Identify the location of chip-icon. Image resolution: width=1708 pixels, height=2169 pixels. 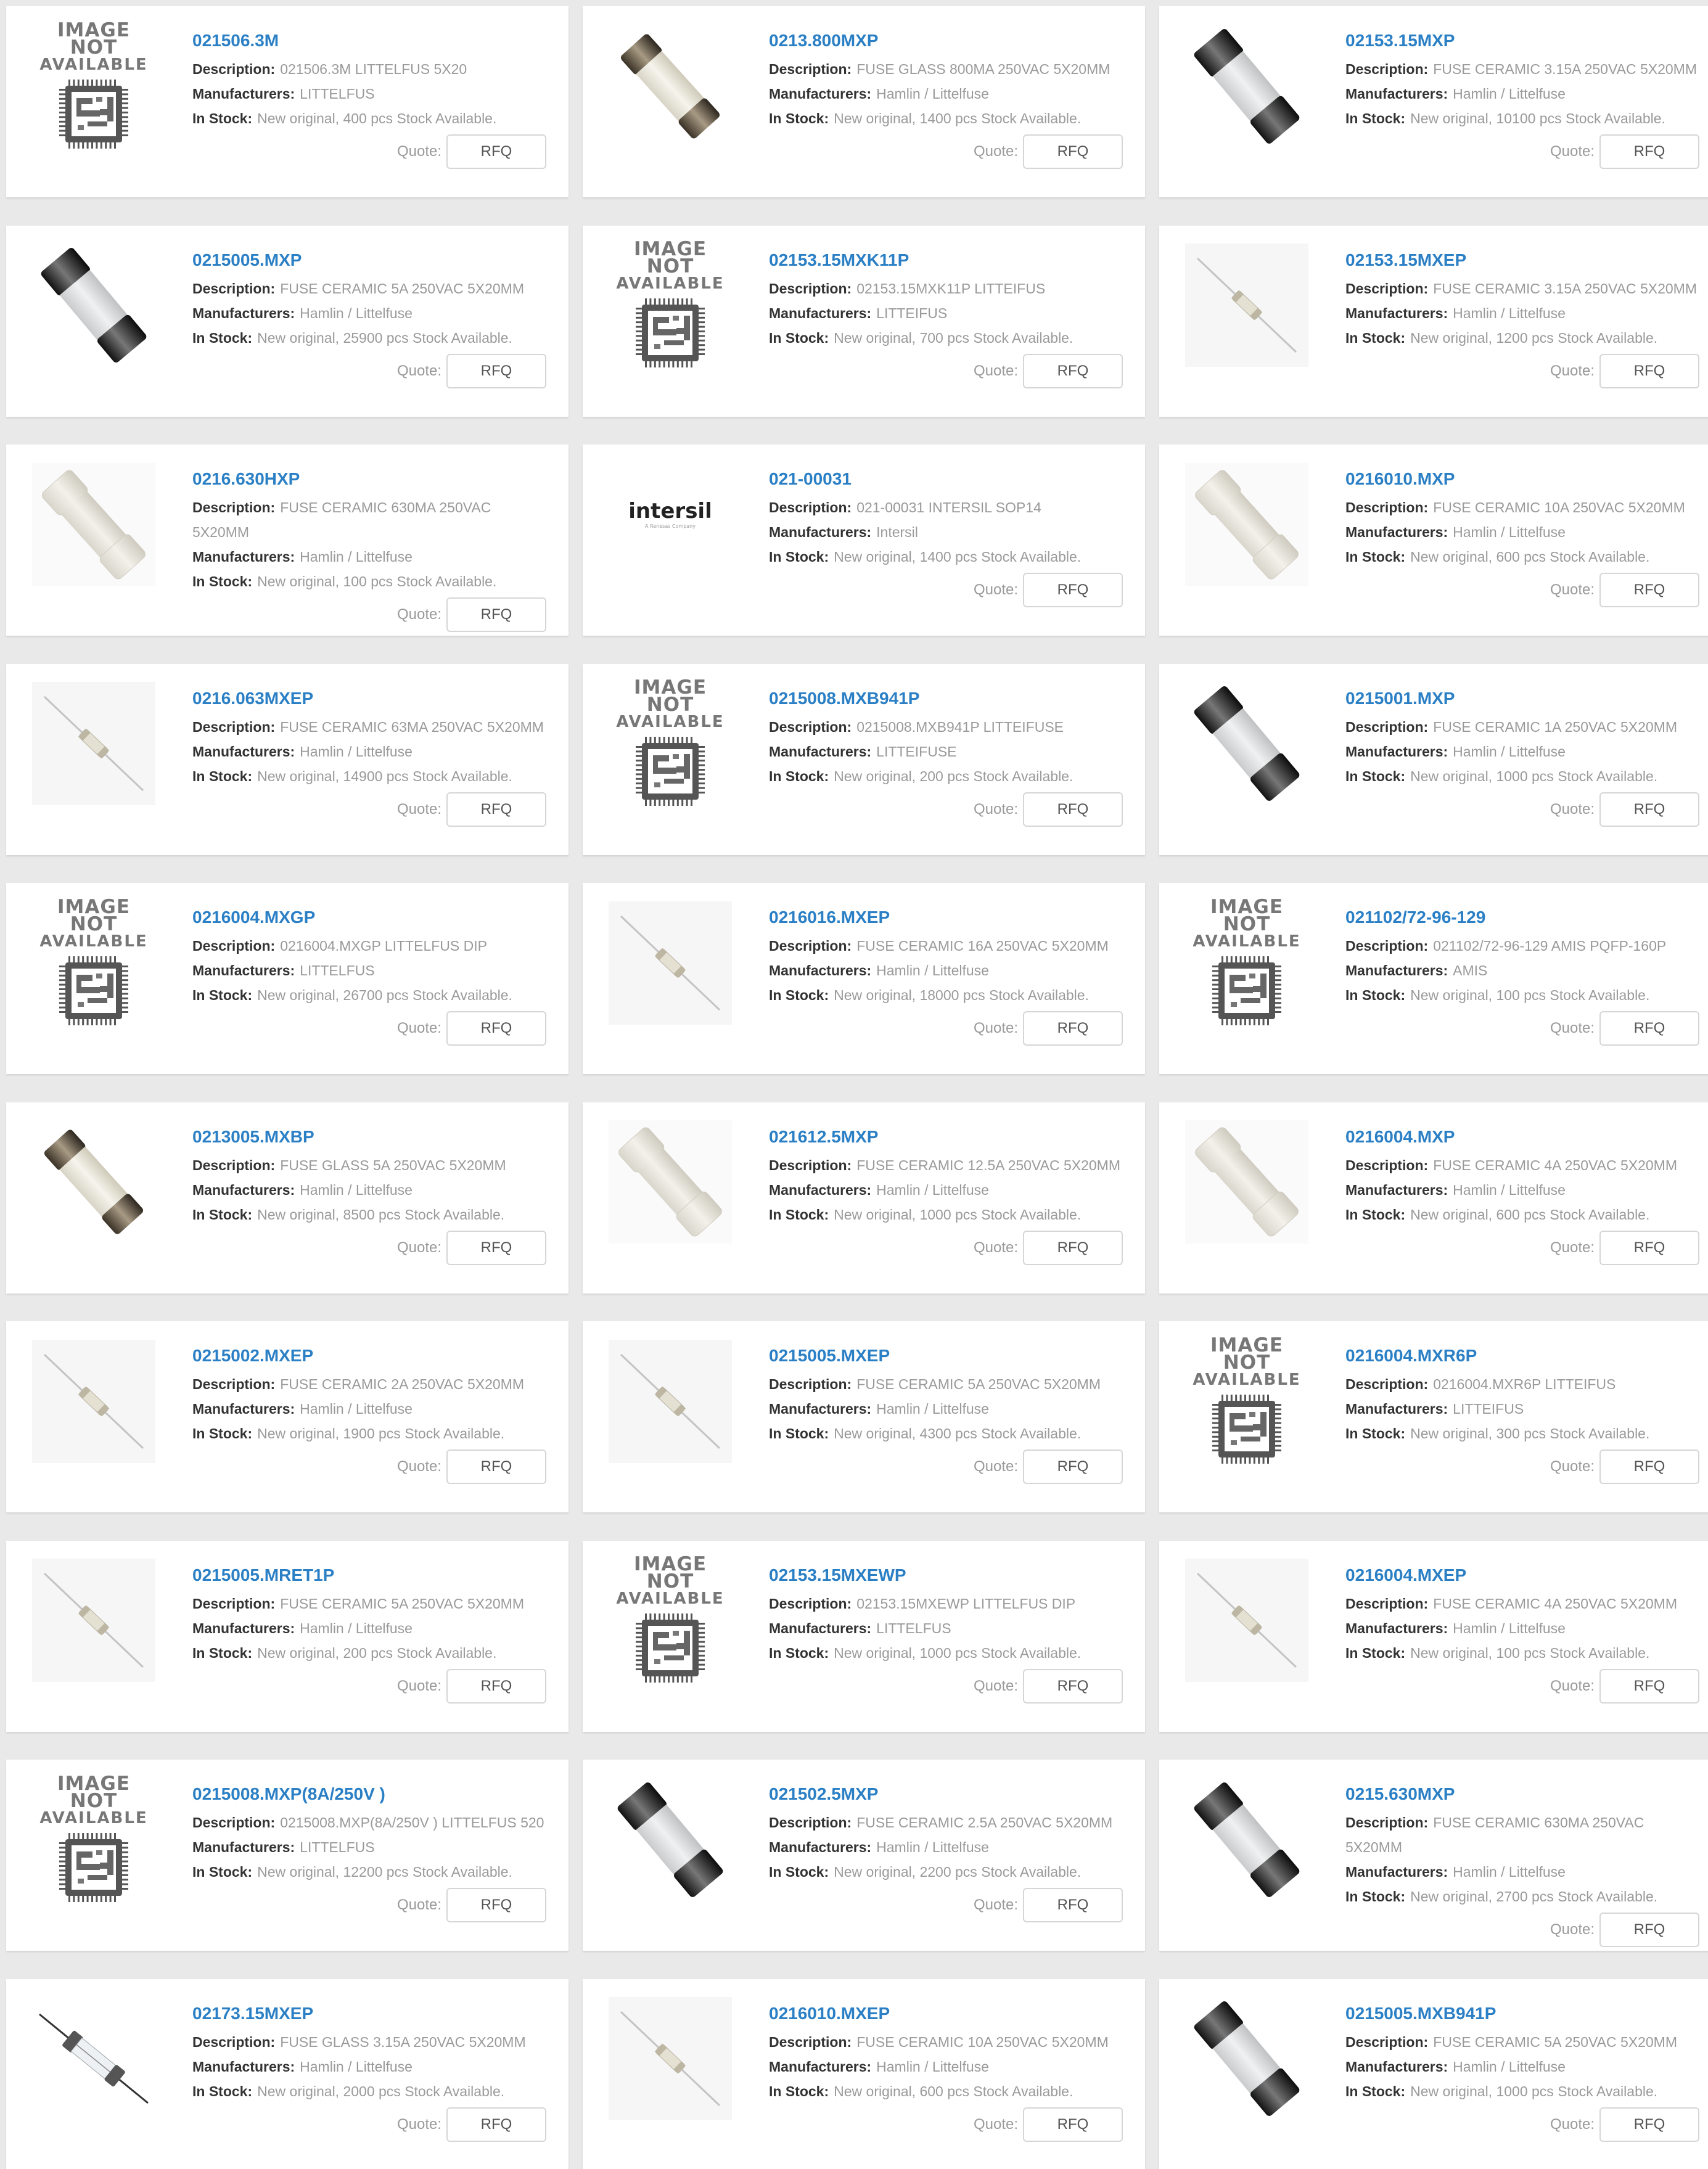
(94, 115).